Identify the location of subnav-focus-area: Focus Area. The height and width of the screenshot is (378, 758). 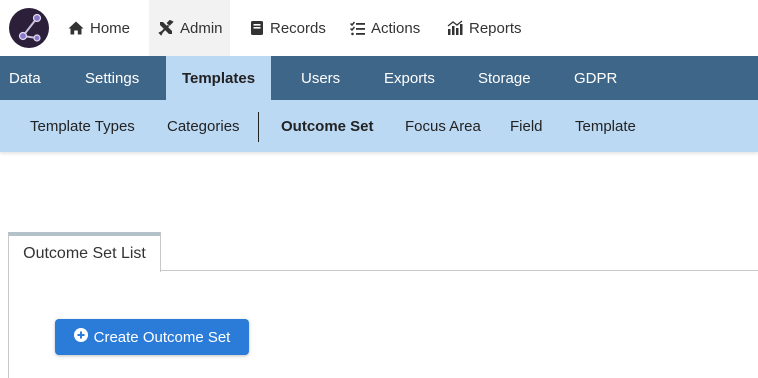
(443, 126).